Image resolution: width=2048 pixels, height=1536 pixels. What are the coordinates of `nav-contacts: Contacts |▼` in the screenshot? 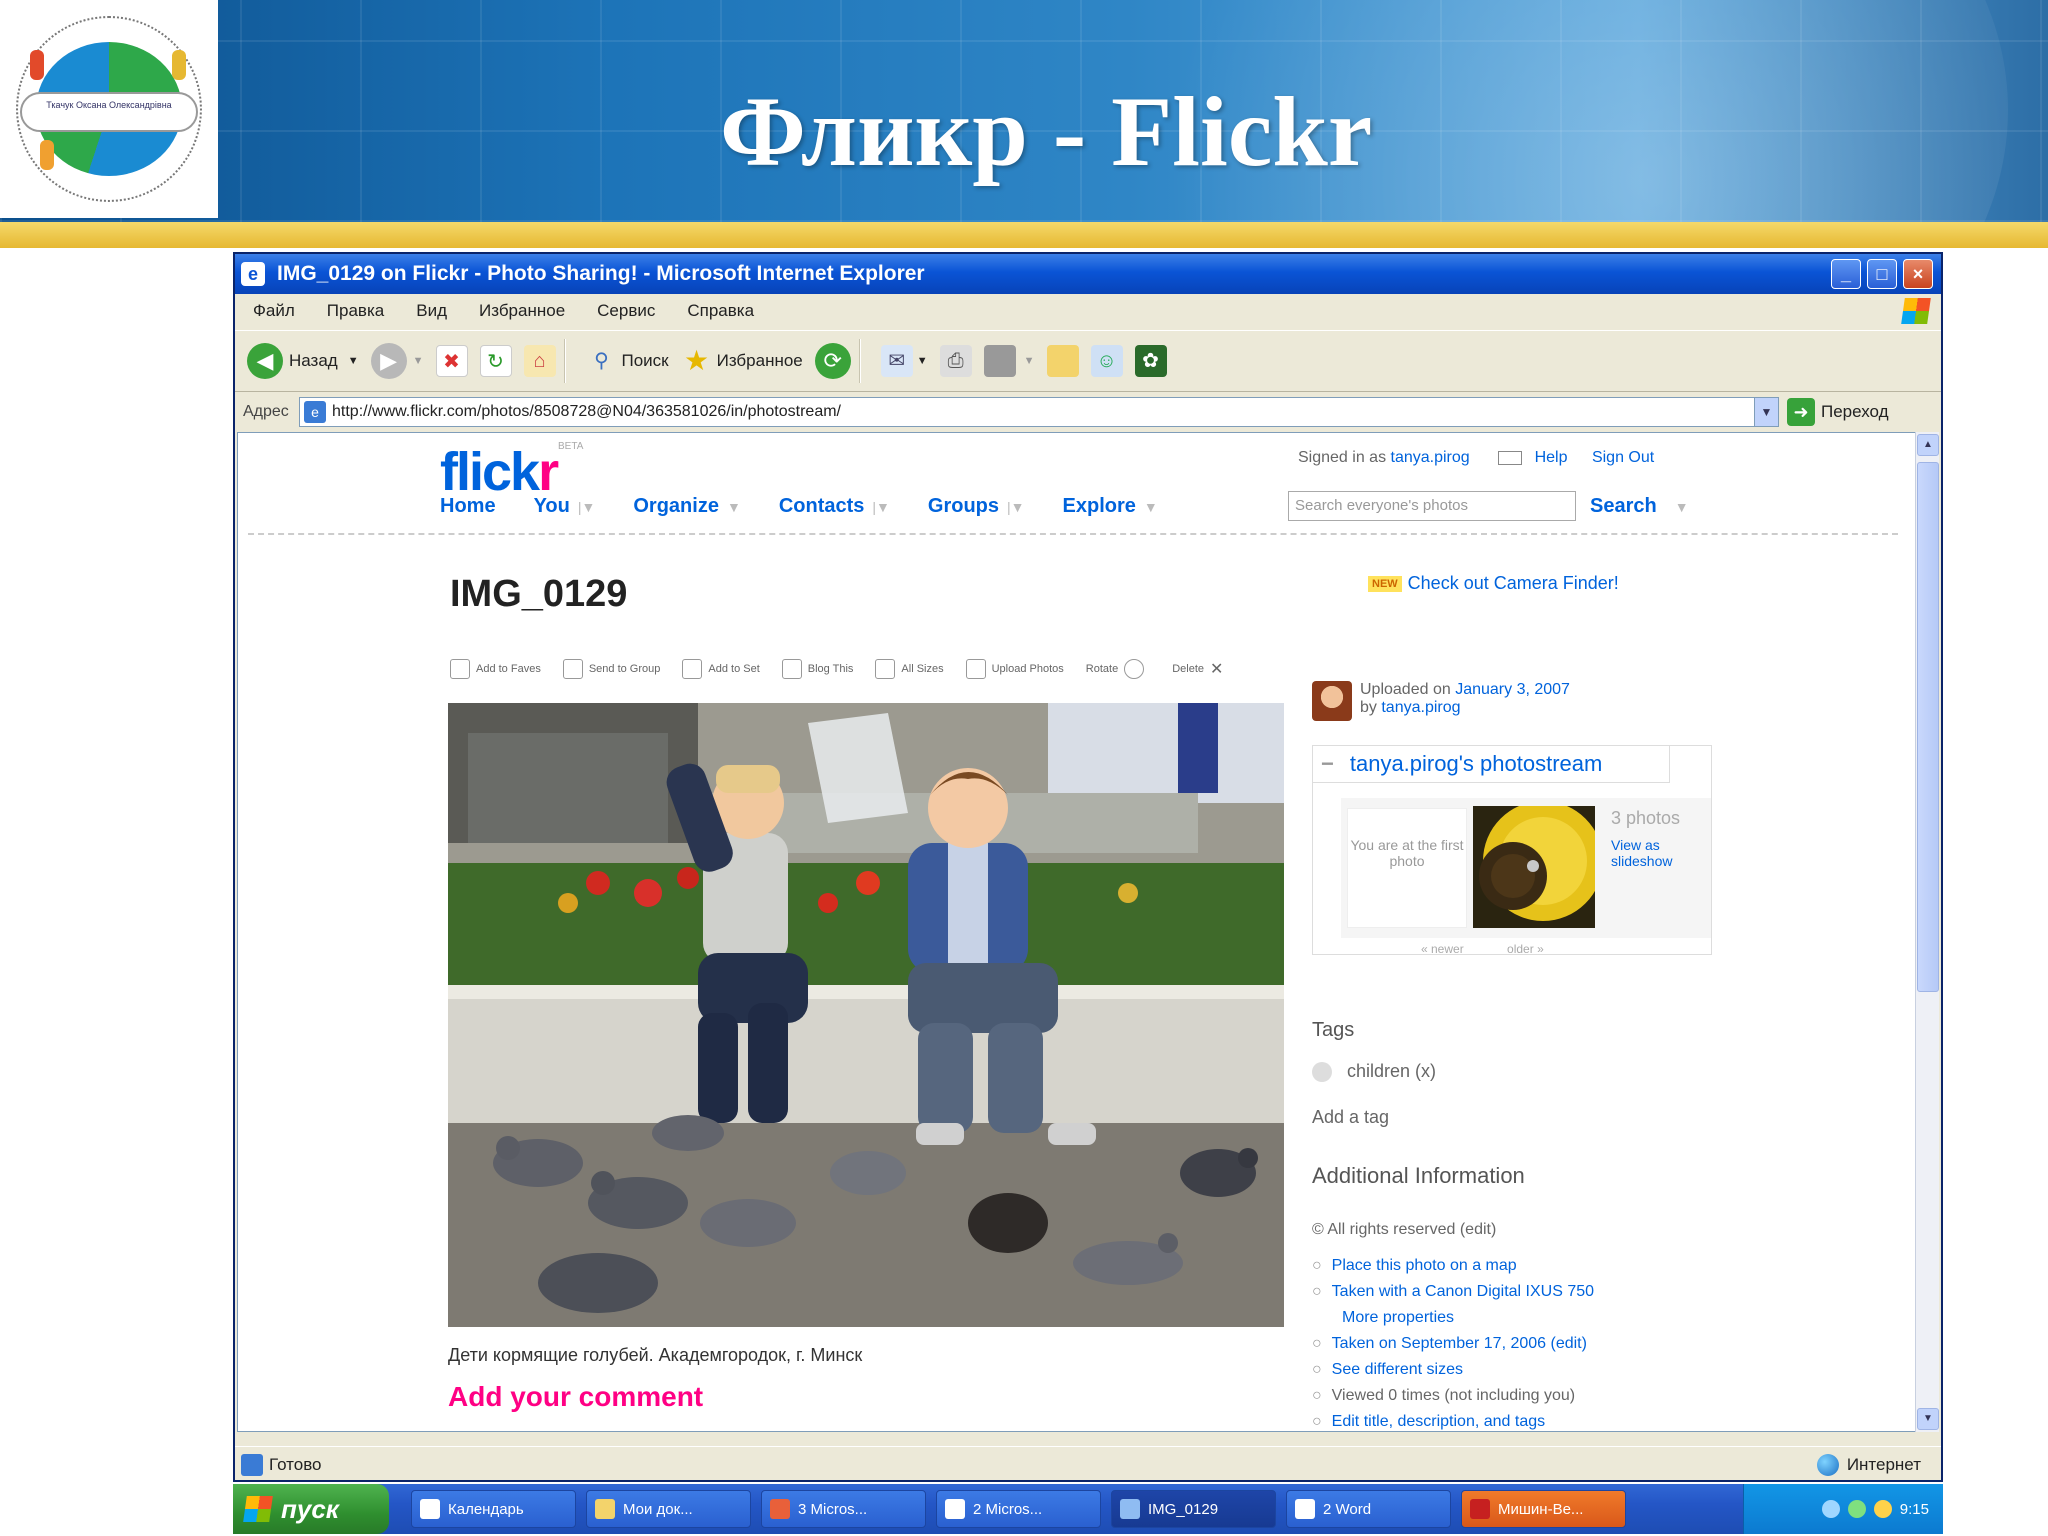 It's located at (834, 506).